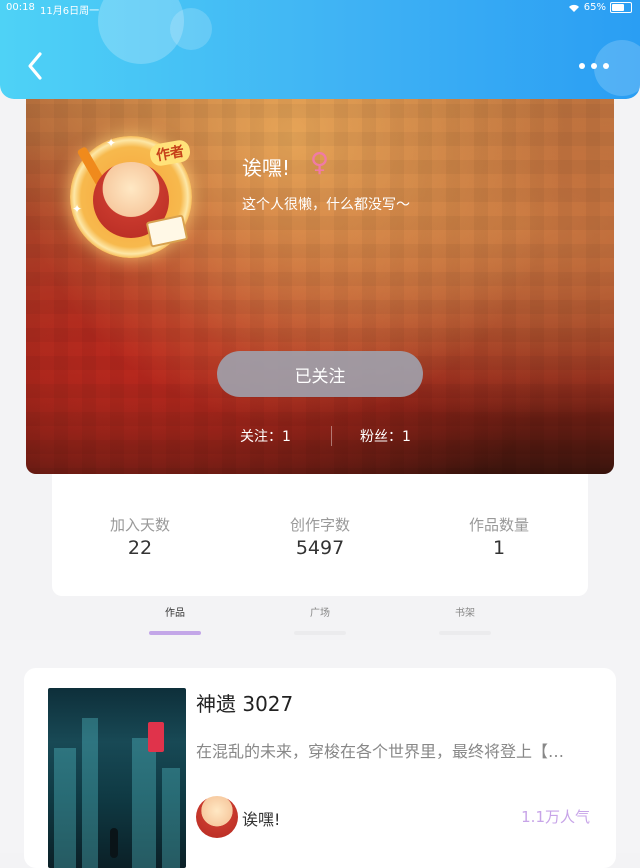 The image size is (640, 868). What do you see at coordinates (244, 702) in the screenshot?
I see `work-title: 神遗 3027` at bounding box center [244, 702].